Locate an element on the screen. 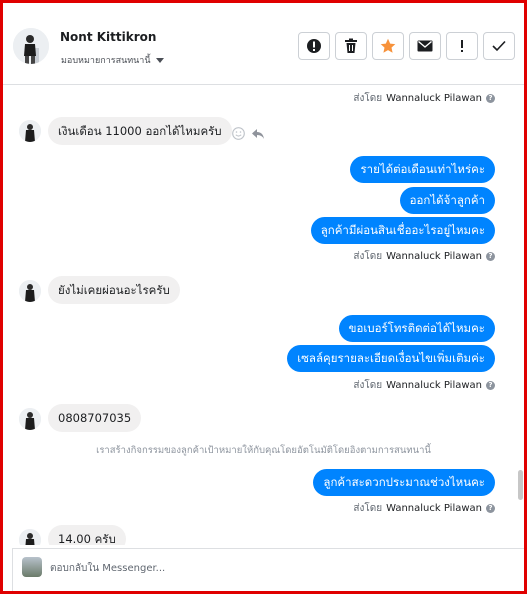 The width and height of the screenshot is (527, 594). contact-avatar is located at coordinates (31, 46).